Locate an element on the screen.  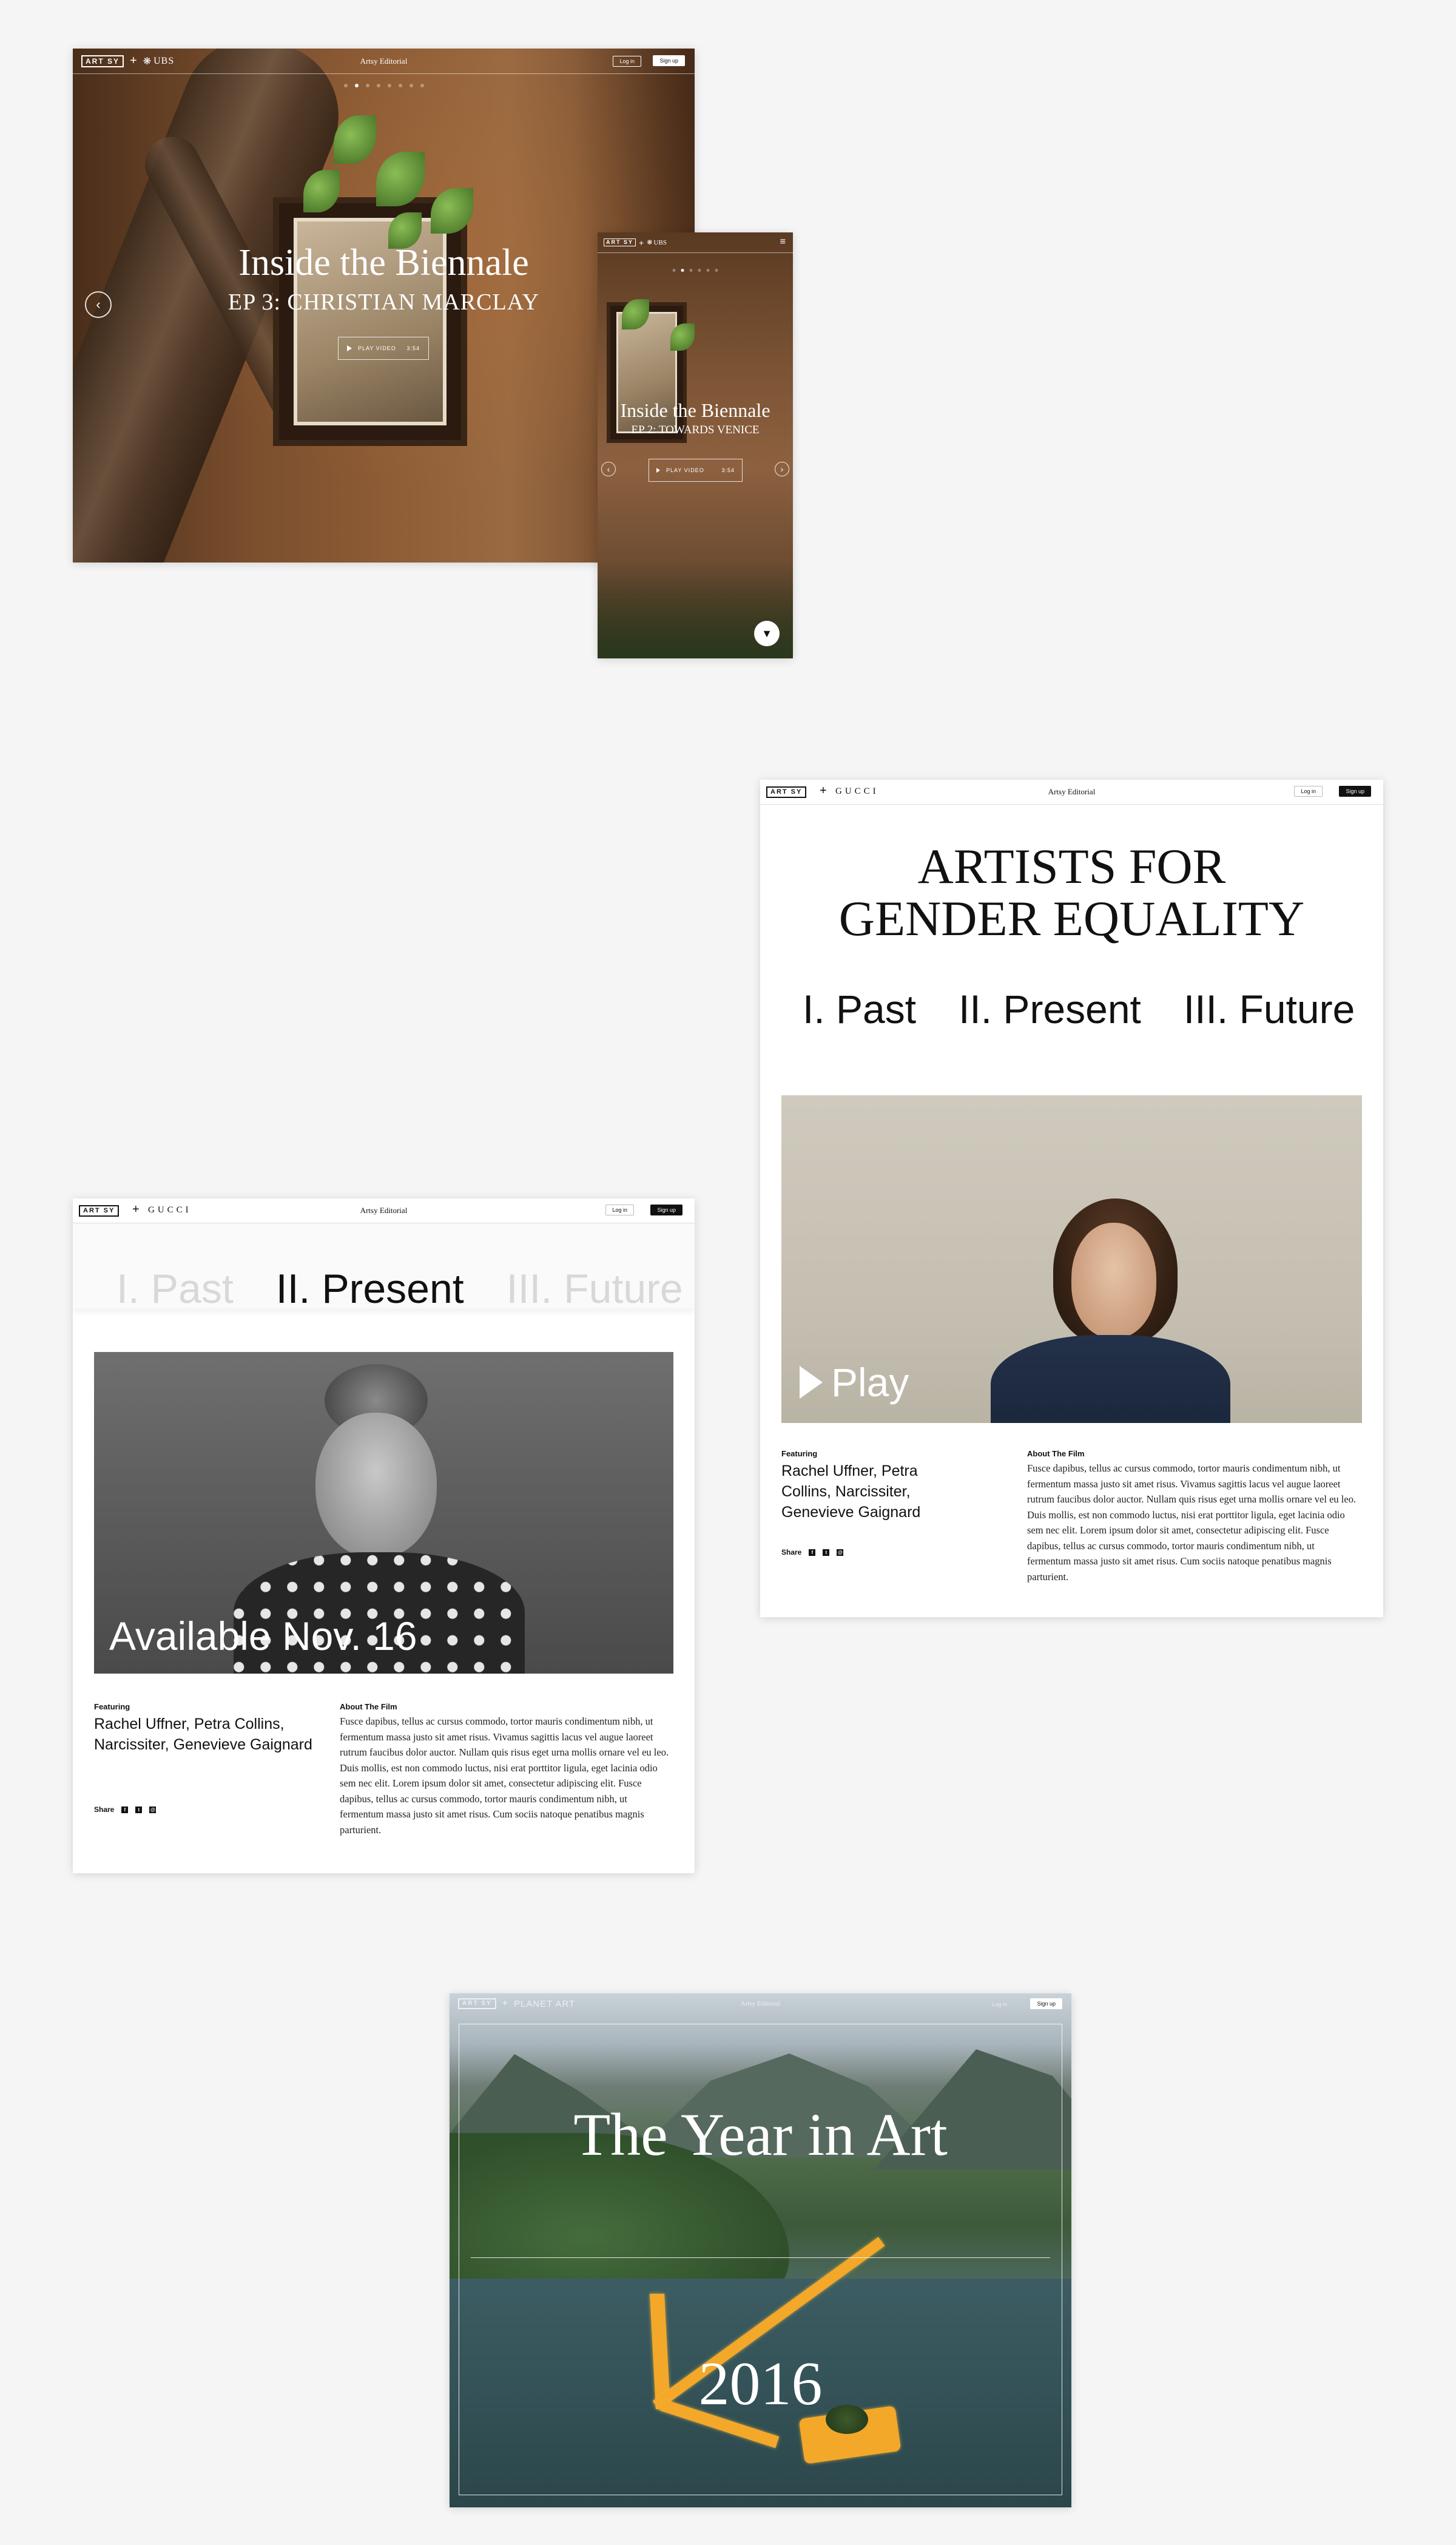
headline: ARTISTS FOR GENDER EQUALITY is located at coordinates (1071, 892).